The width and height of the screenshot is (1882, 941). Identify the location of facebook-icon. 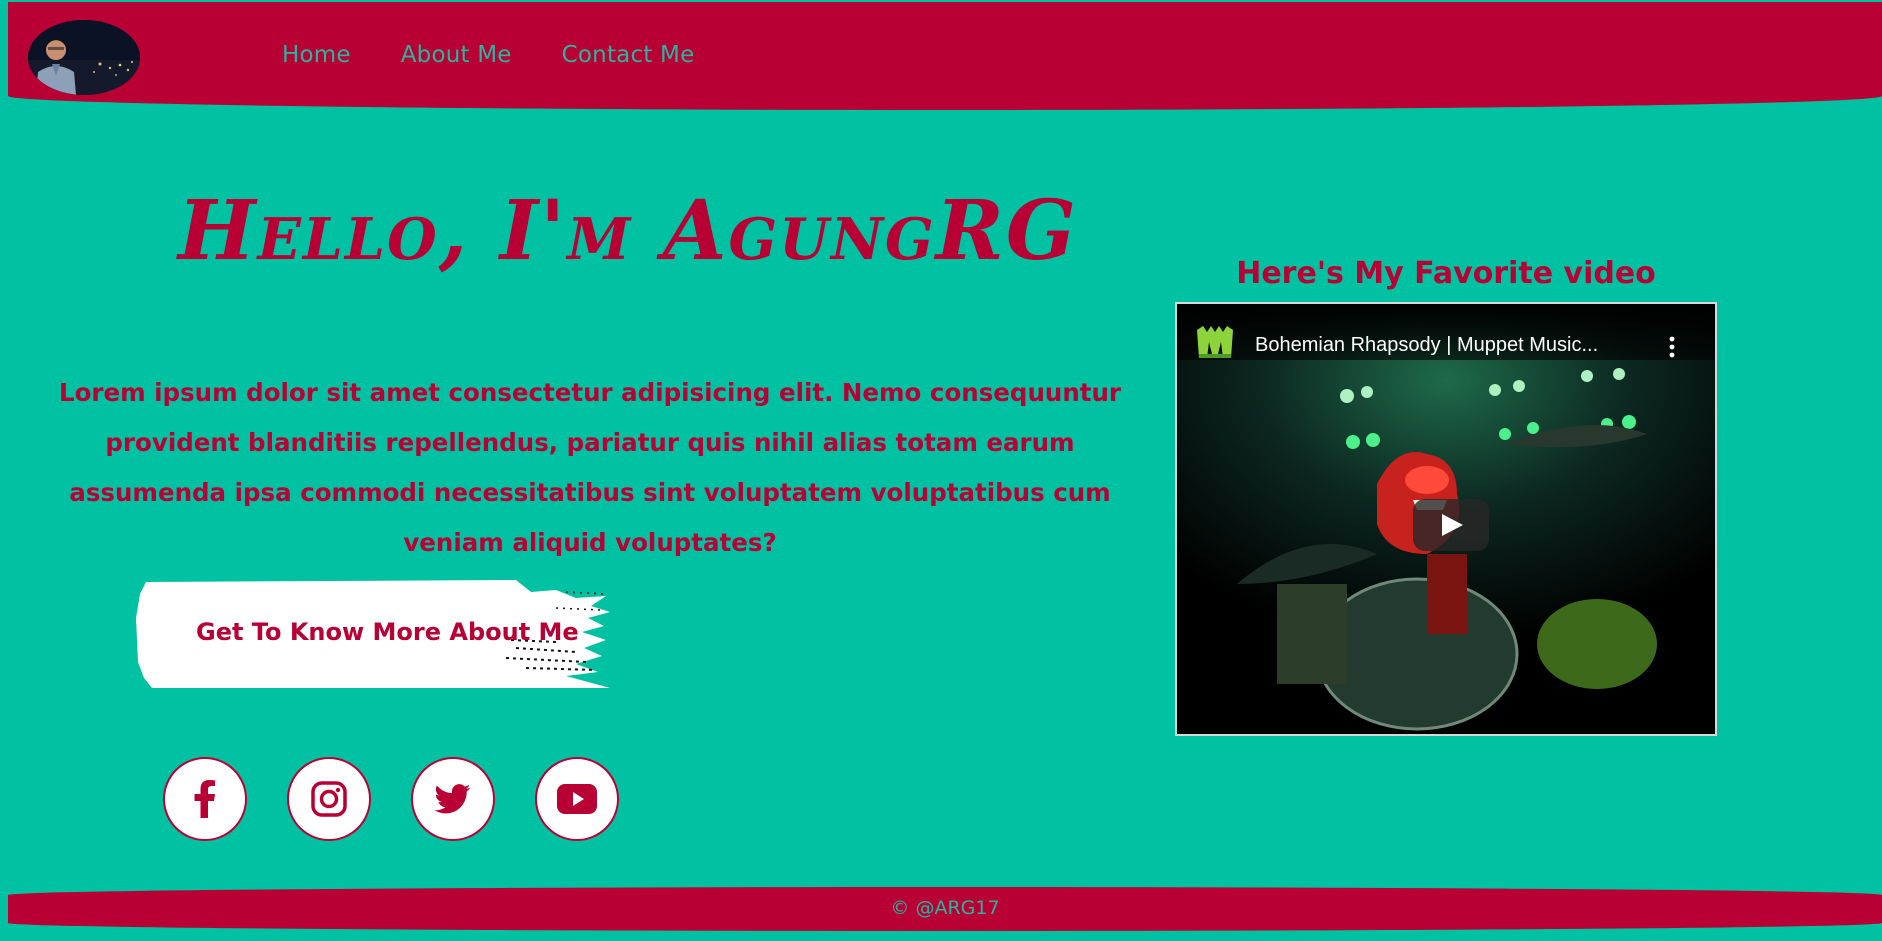
(204, 799).